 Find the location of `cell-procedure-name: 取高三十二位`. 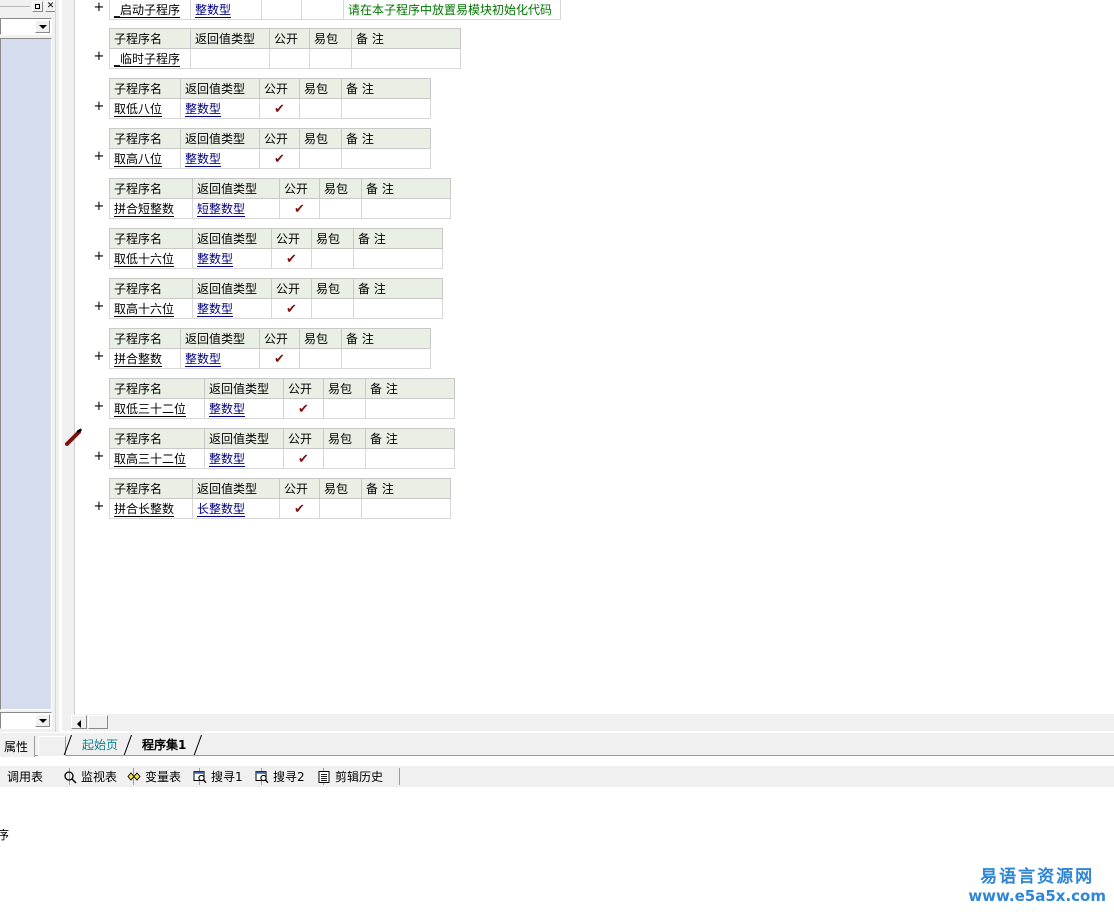

cell-procedure-name: 取高三十二位 is located at coordinates (157, 458).